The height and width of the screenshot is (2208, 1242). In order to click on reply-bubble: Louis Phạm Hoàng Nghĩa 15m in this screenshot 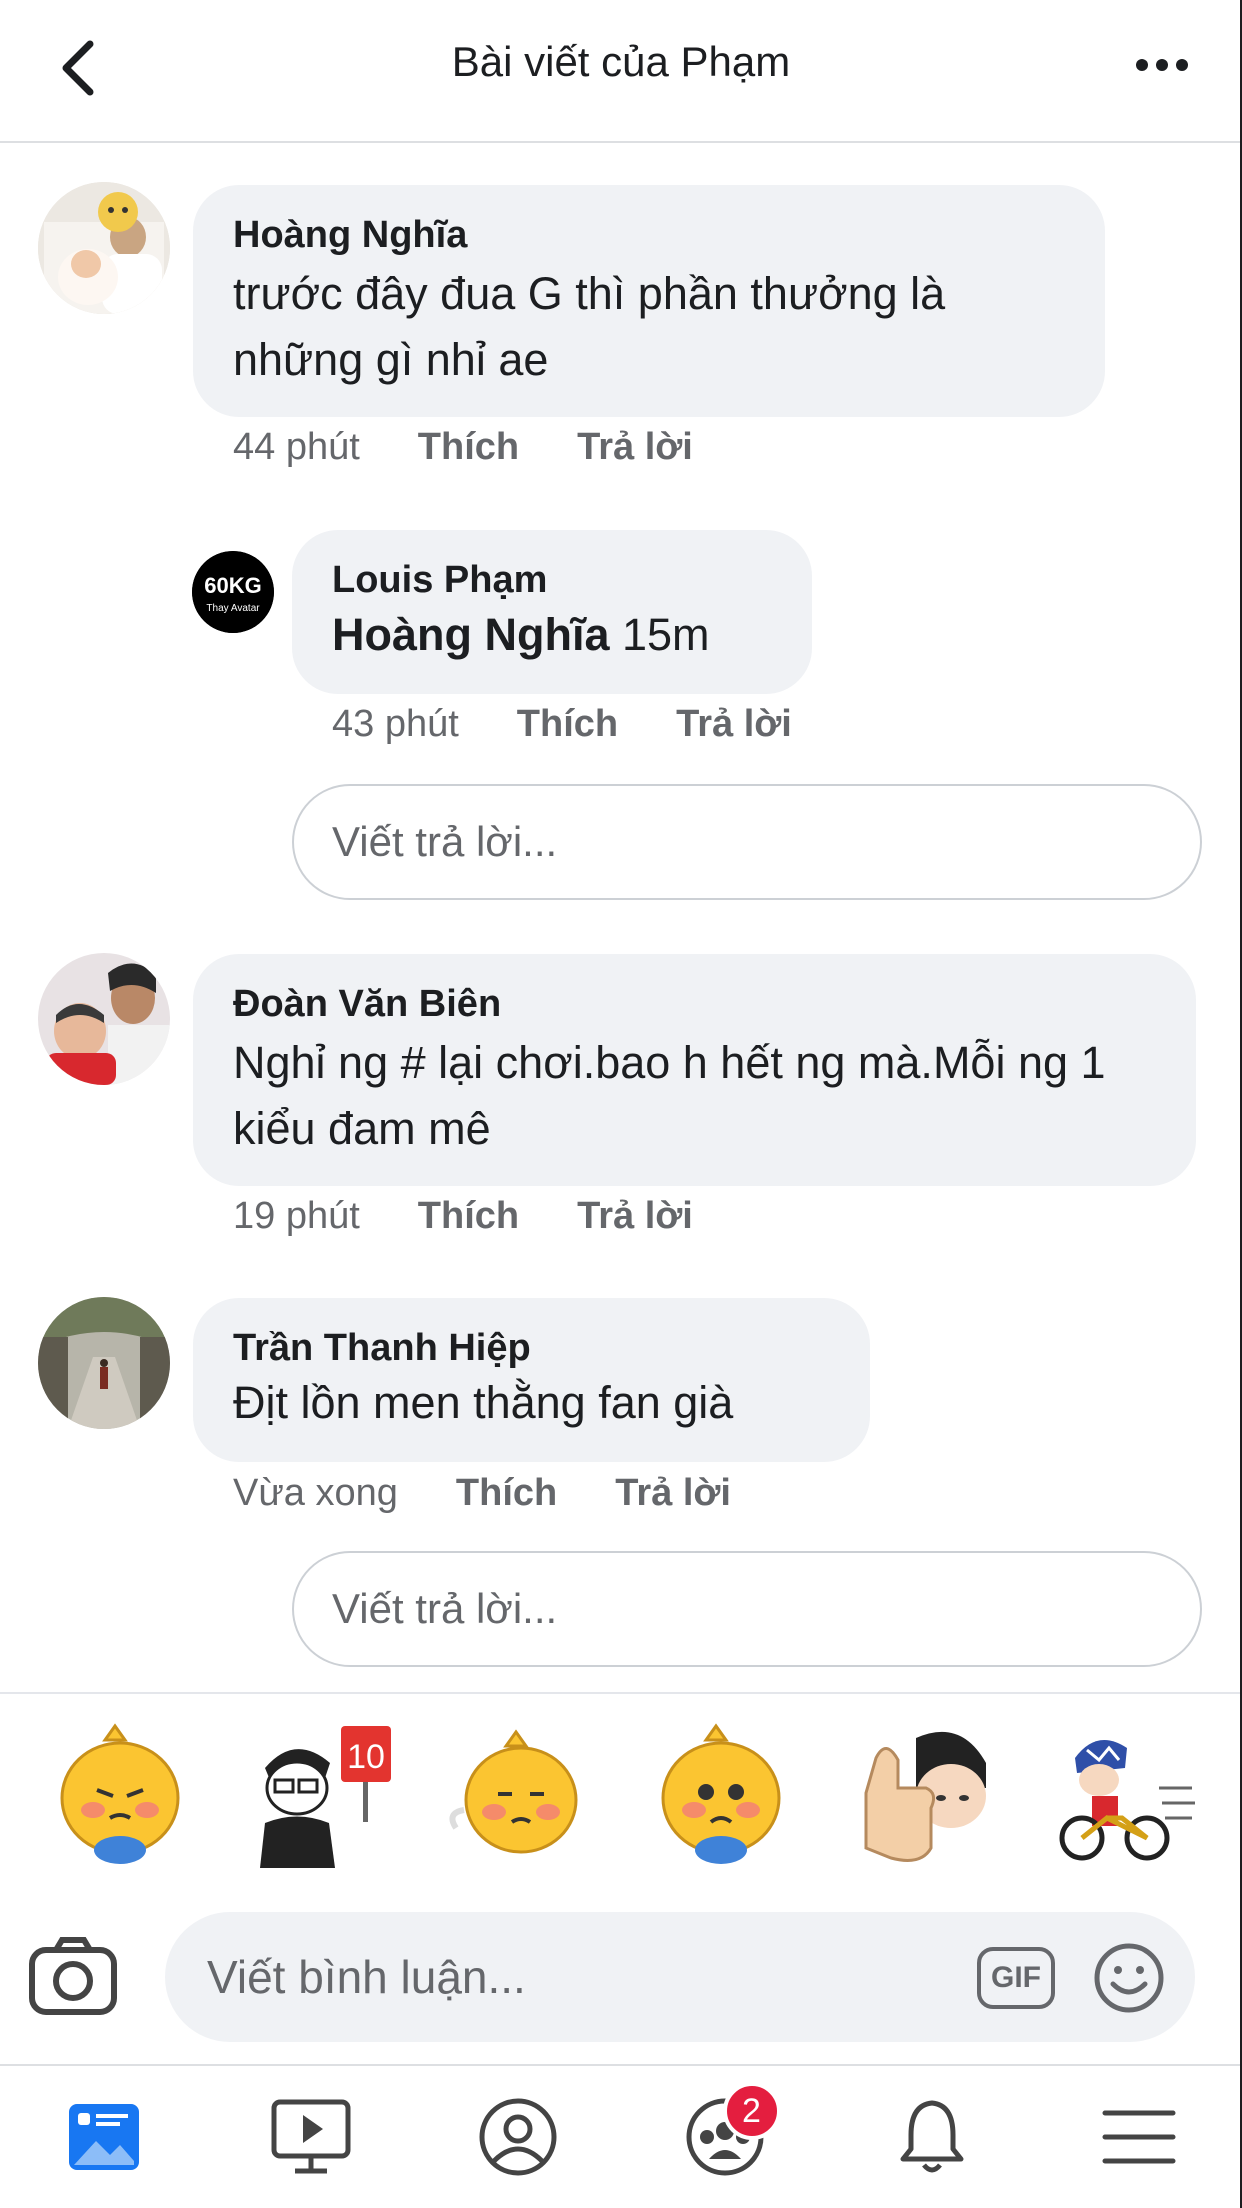, I will do `click(552, 612)`.